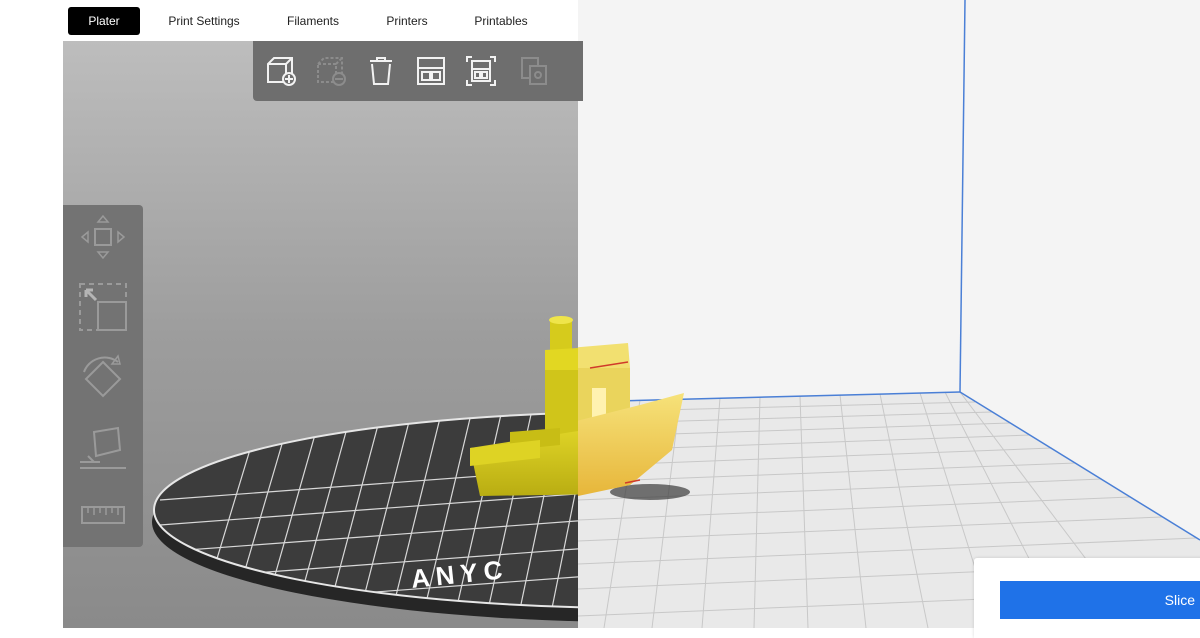 Image resolution: width=1200 pixels, height=638 pixels. What do you see at coordinates (407, 21) in the screenshot?
I see `tab-printers: Printers` at bounding box center [407, 21].